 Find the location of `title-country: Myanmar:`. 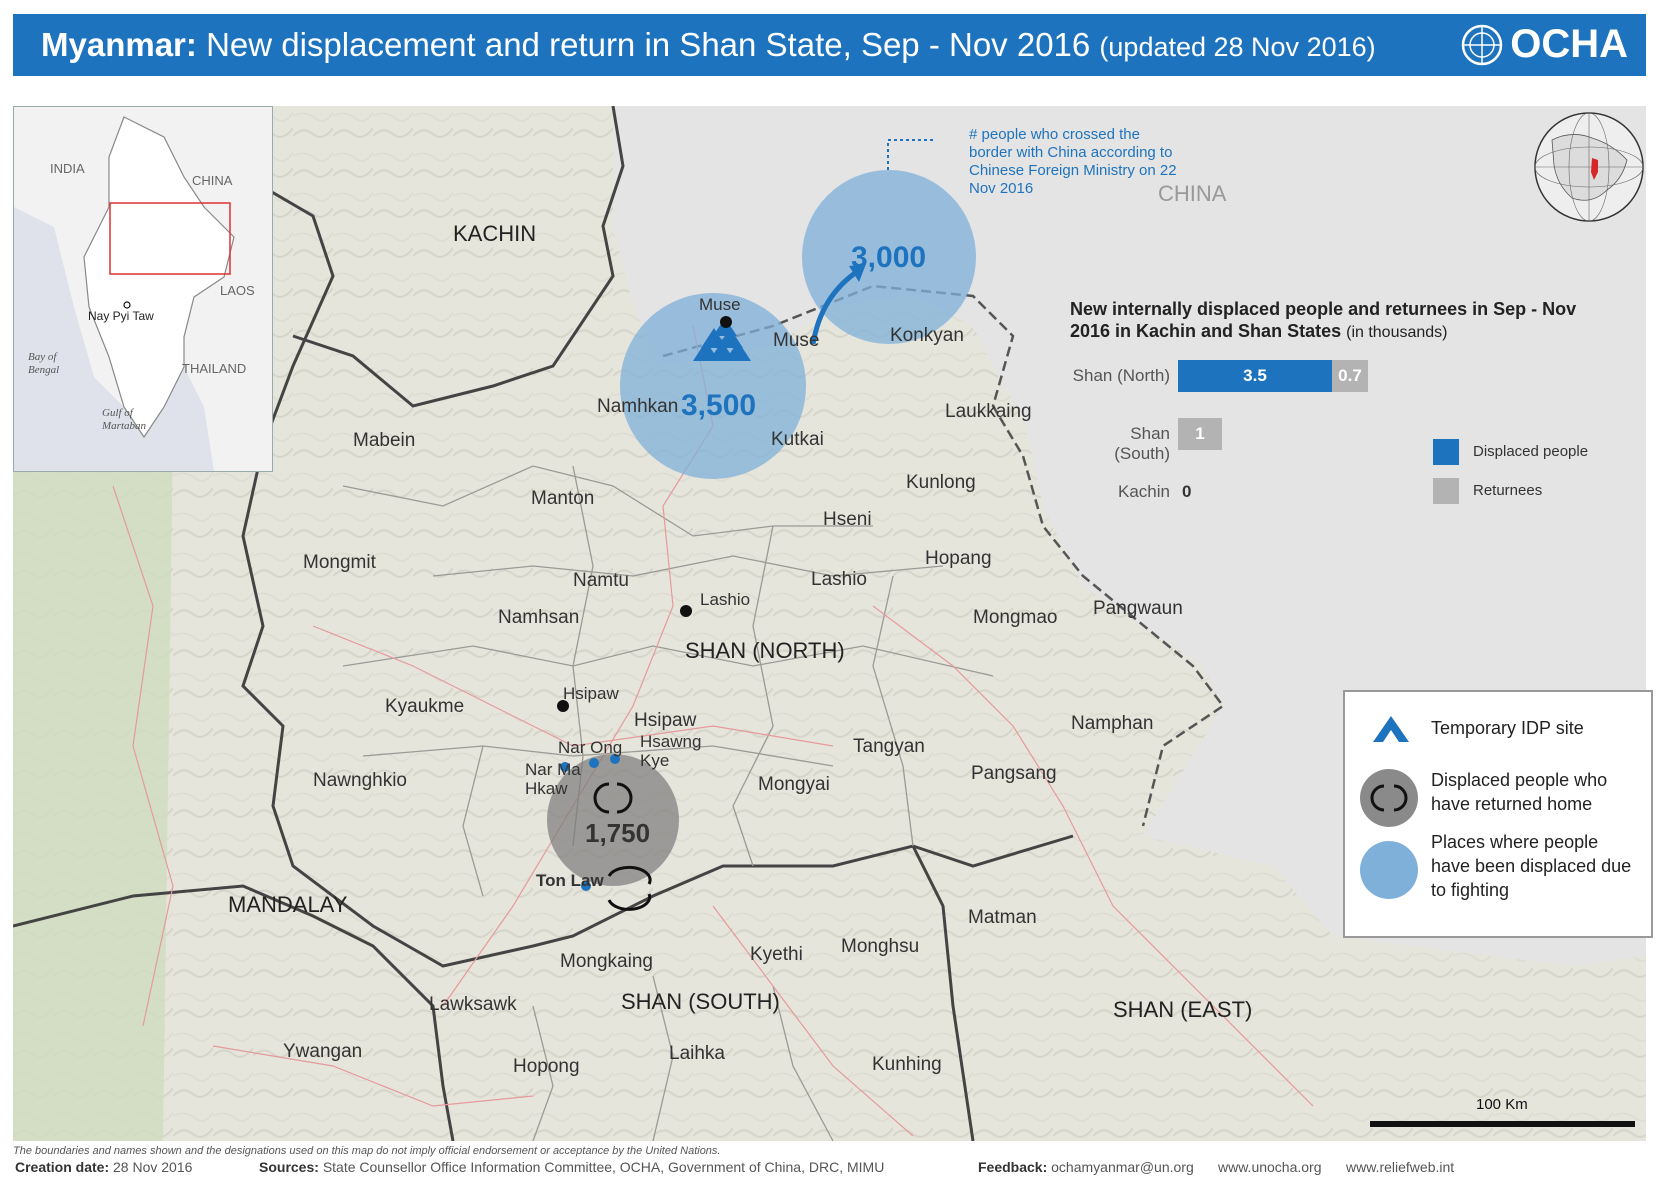

title-country: Myanmar: is located at coordinates (119, 44).